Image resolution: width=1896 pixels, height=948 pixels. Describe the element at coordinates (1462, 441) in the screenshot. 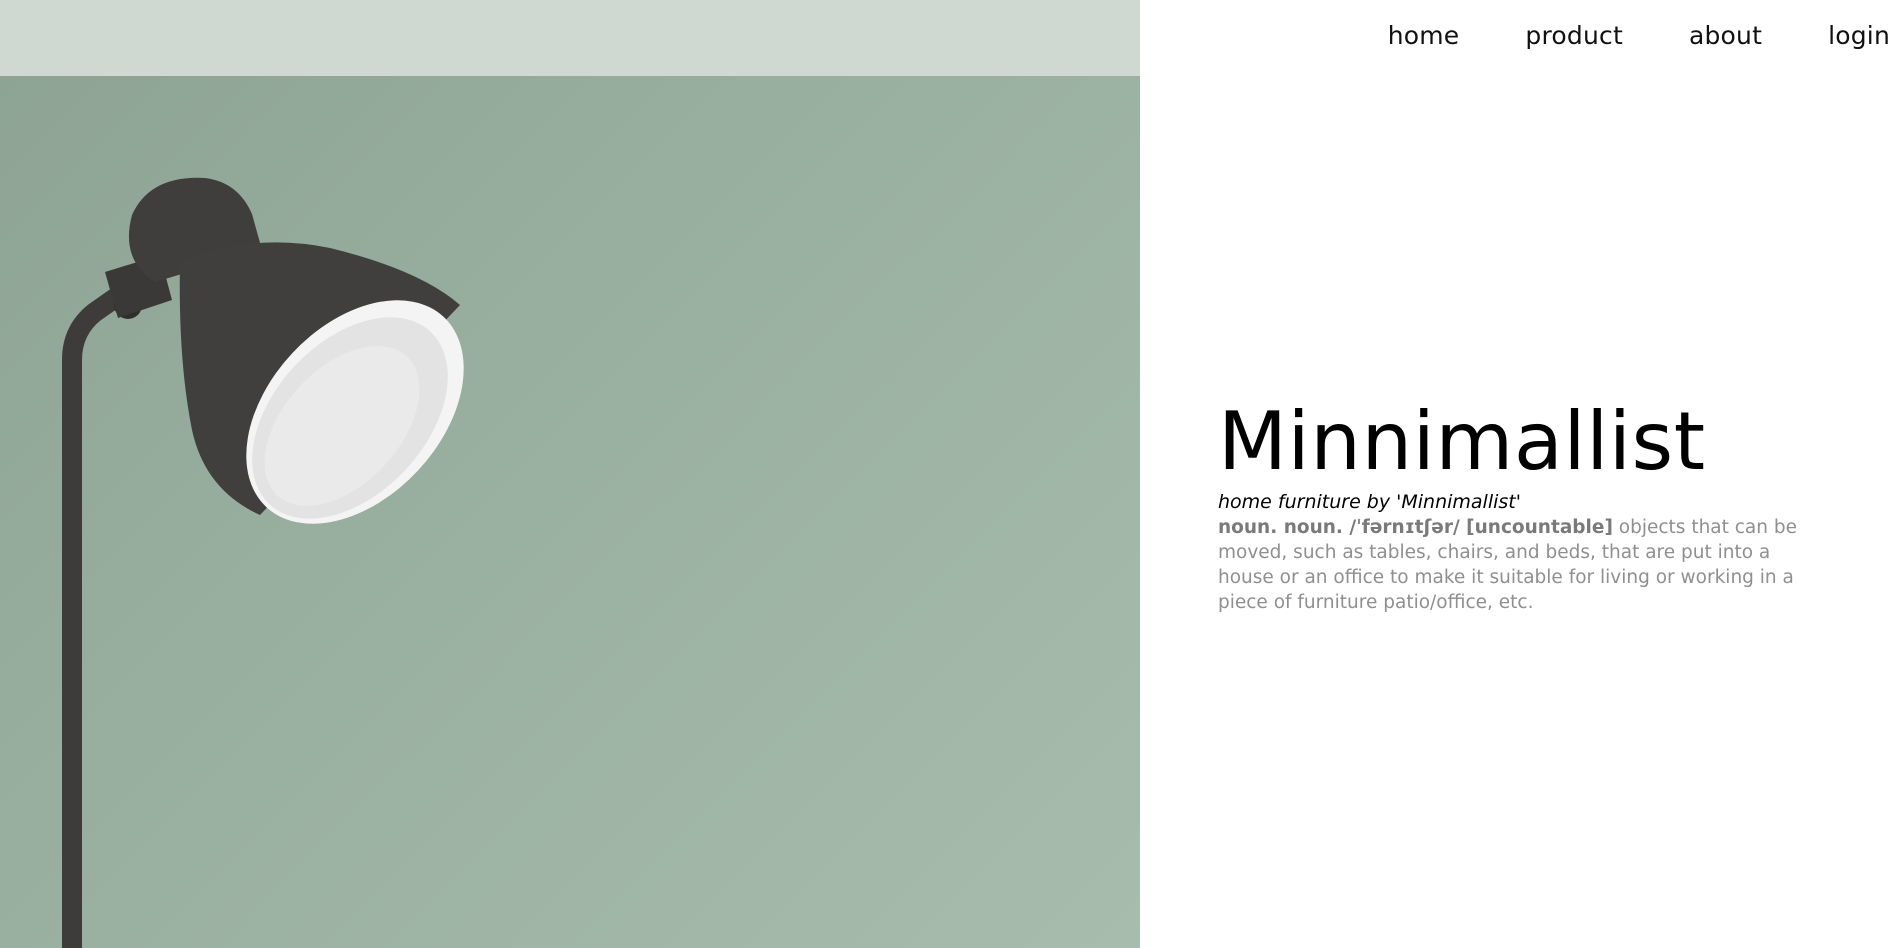

I see `brand-title: Minnimallist` at that location.